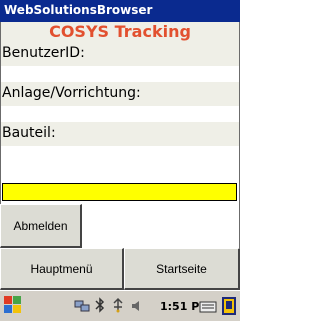  What do you see at coordinates (208, 306) in the screenshot?
I see `keyboard-icon` at bounding box center [208, 306].